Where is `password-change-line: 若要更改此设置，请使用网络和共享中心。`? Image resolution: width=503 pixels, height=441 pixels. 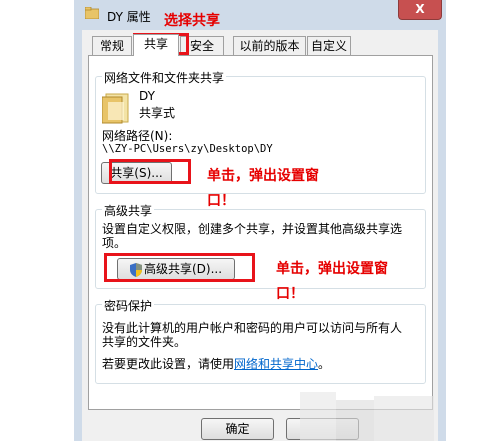 password-change-line: 若要更改此设置，请使用网络和共享中心。 is located at coordinates (216, 363).